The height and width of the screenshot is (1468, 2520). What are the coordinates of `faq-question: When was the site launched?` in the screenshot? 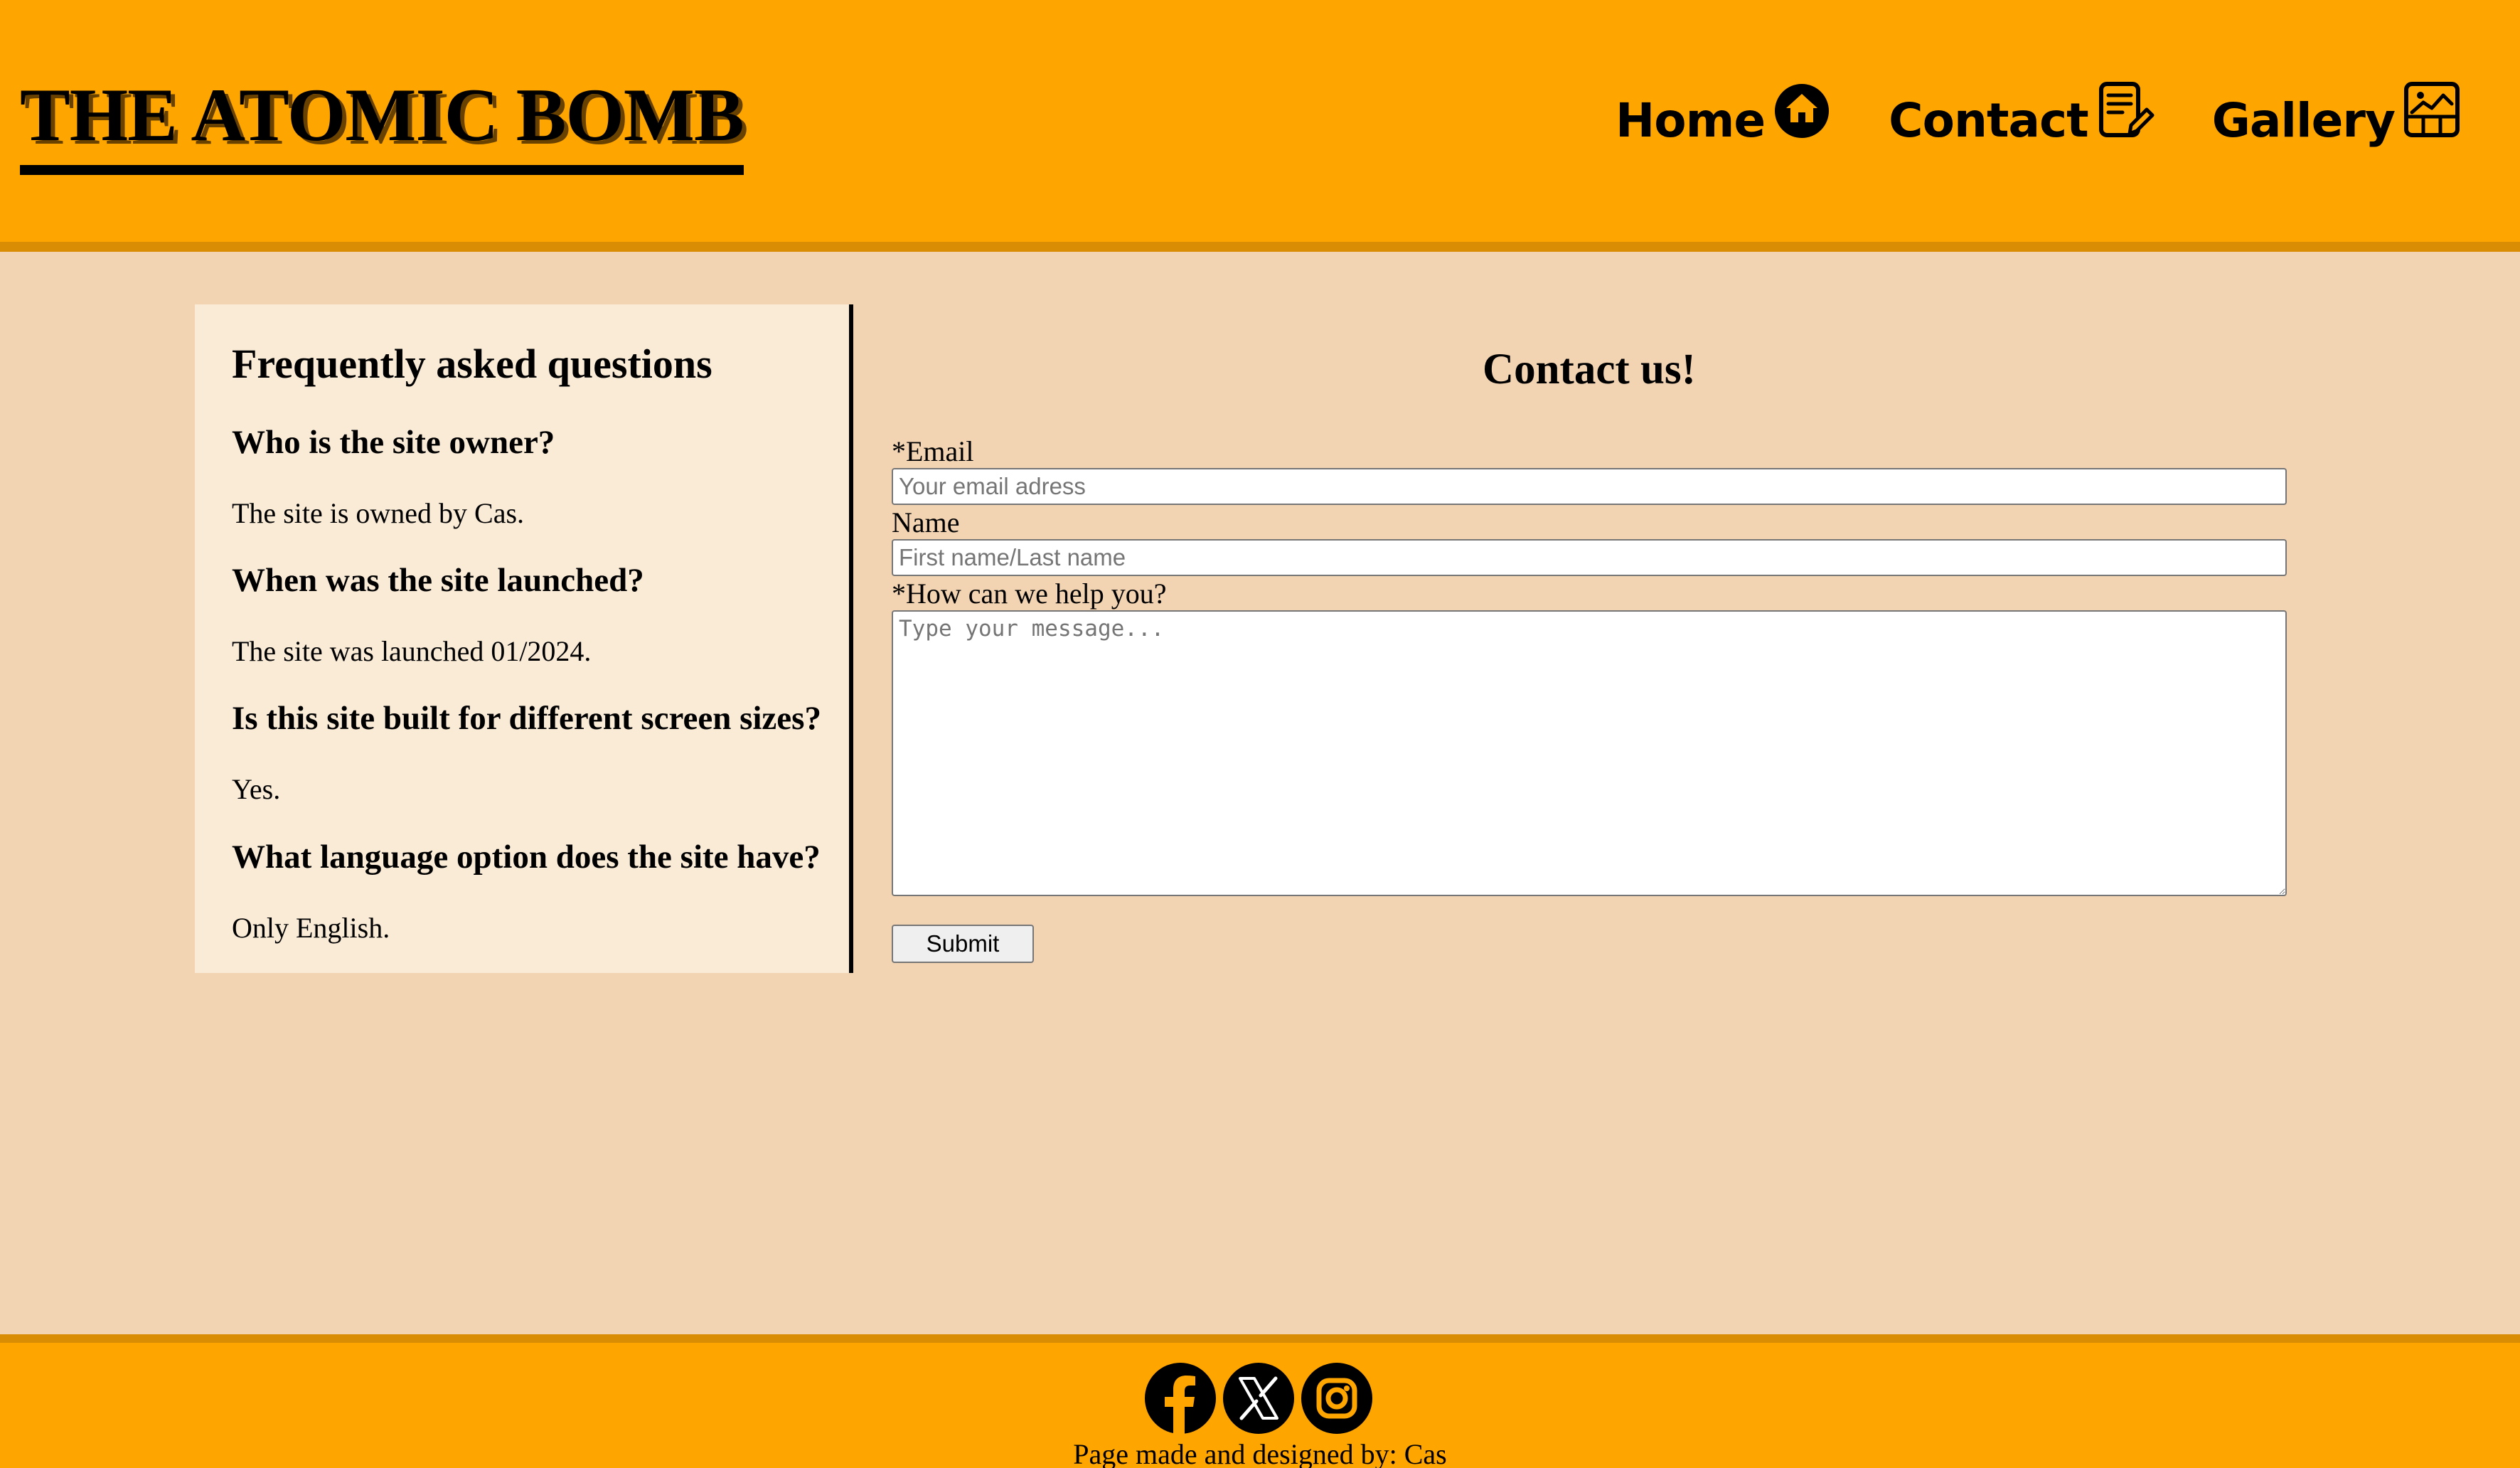 It's located at (438, 581).